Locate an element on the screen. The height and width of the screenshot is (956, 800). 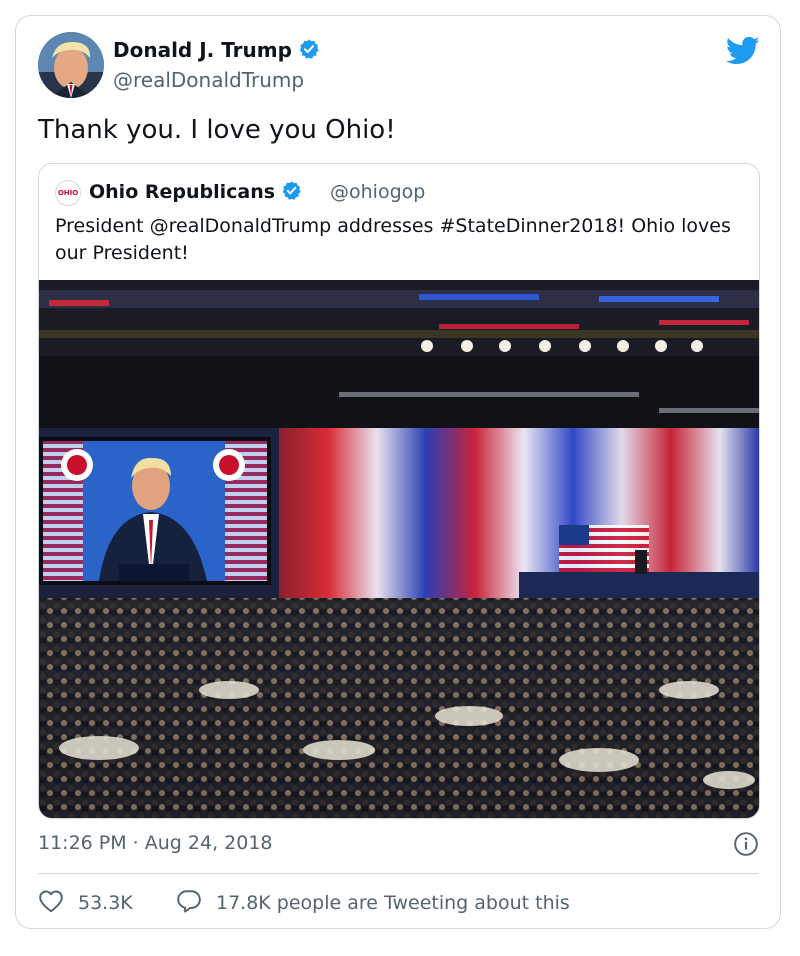
discussion-link: 17.8K people are Tweeting about this is located at coordinates (373, 903).